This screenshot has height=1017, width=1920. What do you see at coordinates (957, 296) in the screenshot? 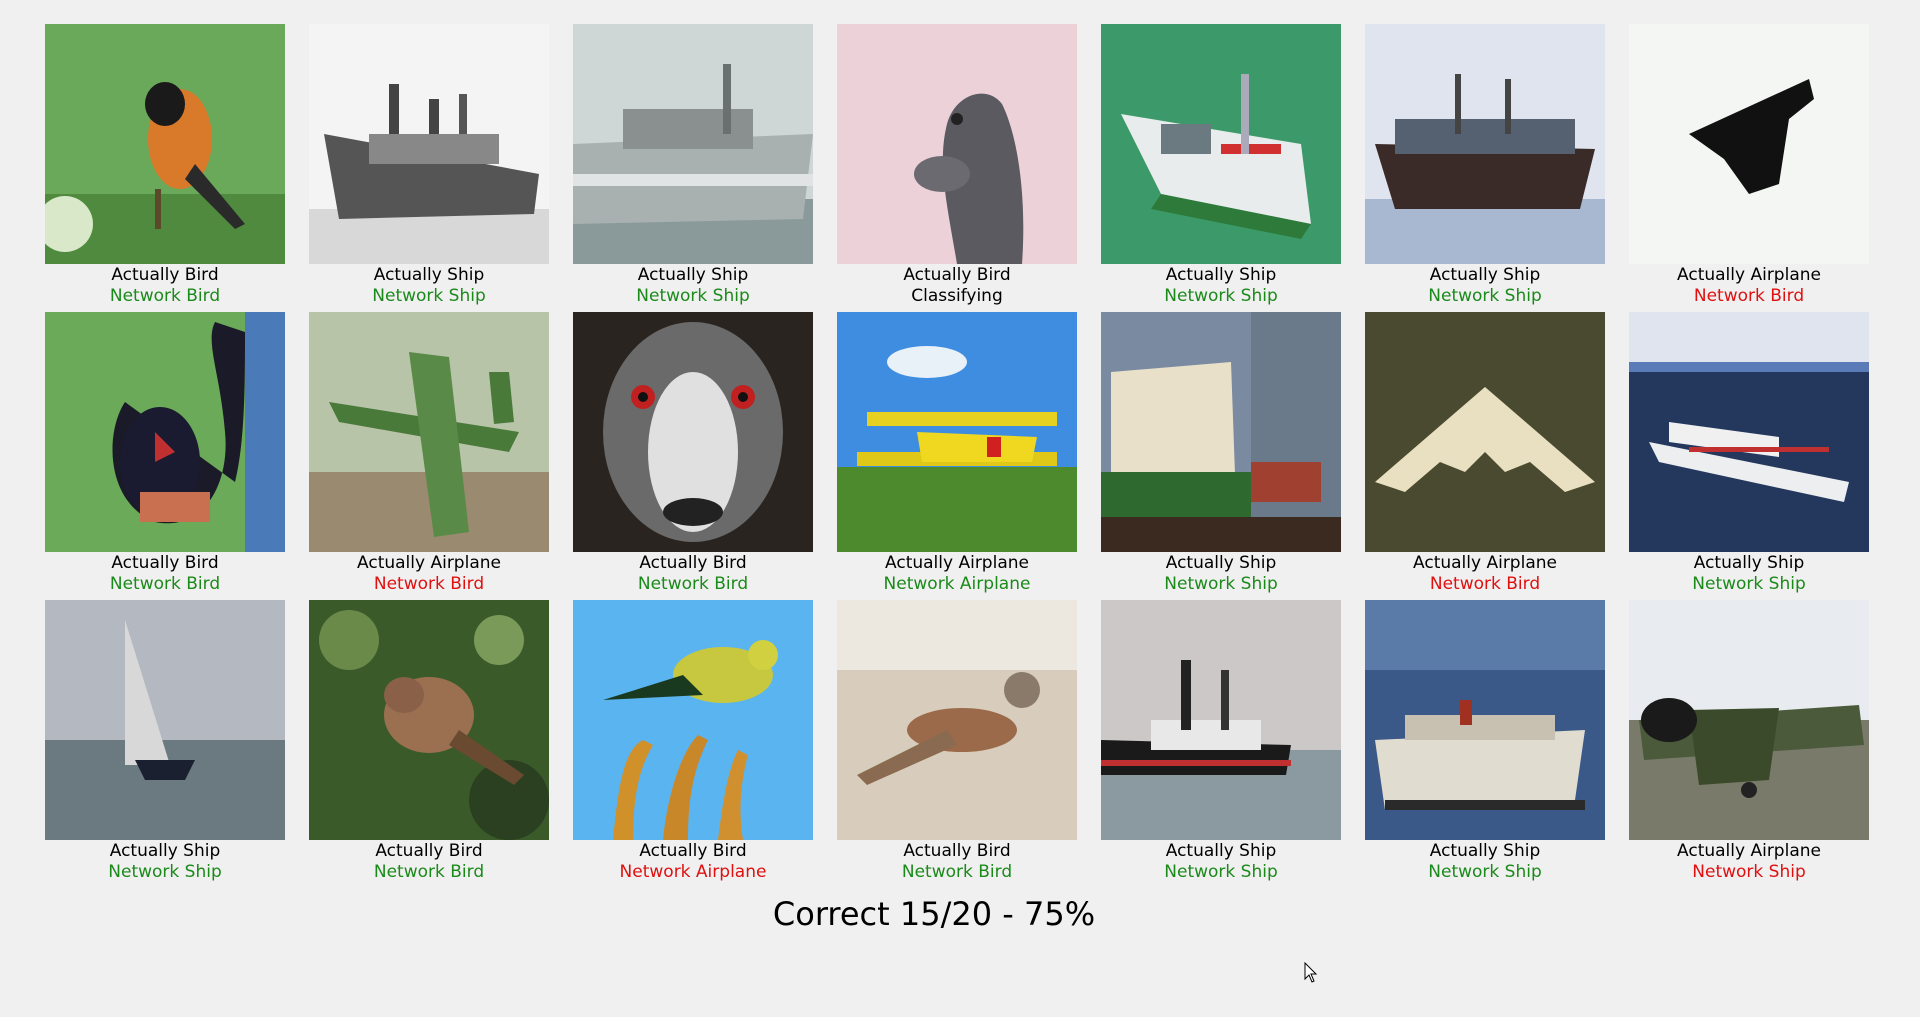
I see `network-prediction-label: Classifying` at bounding box center [957, 296].